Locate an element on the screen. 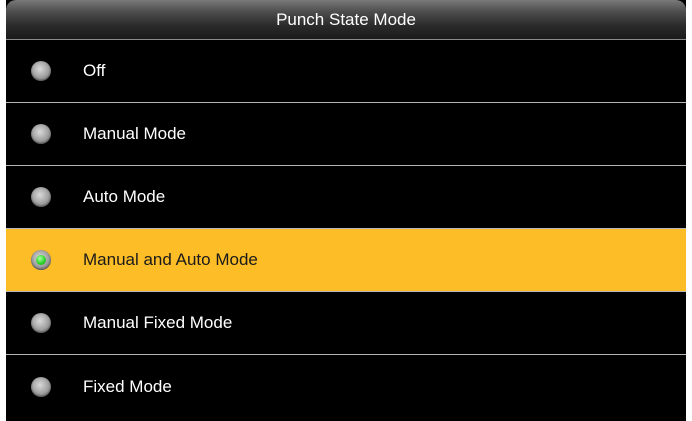 The width and height of the screenshot is (692, 421). option-label: Manual Mode is located at coordinates (135, 133).